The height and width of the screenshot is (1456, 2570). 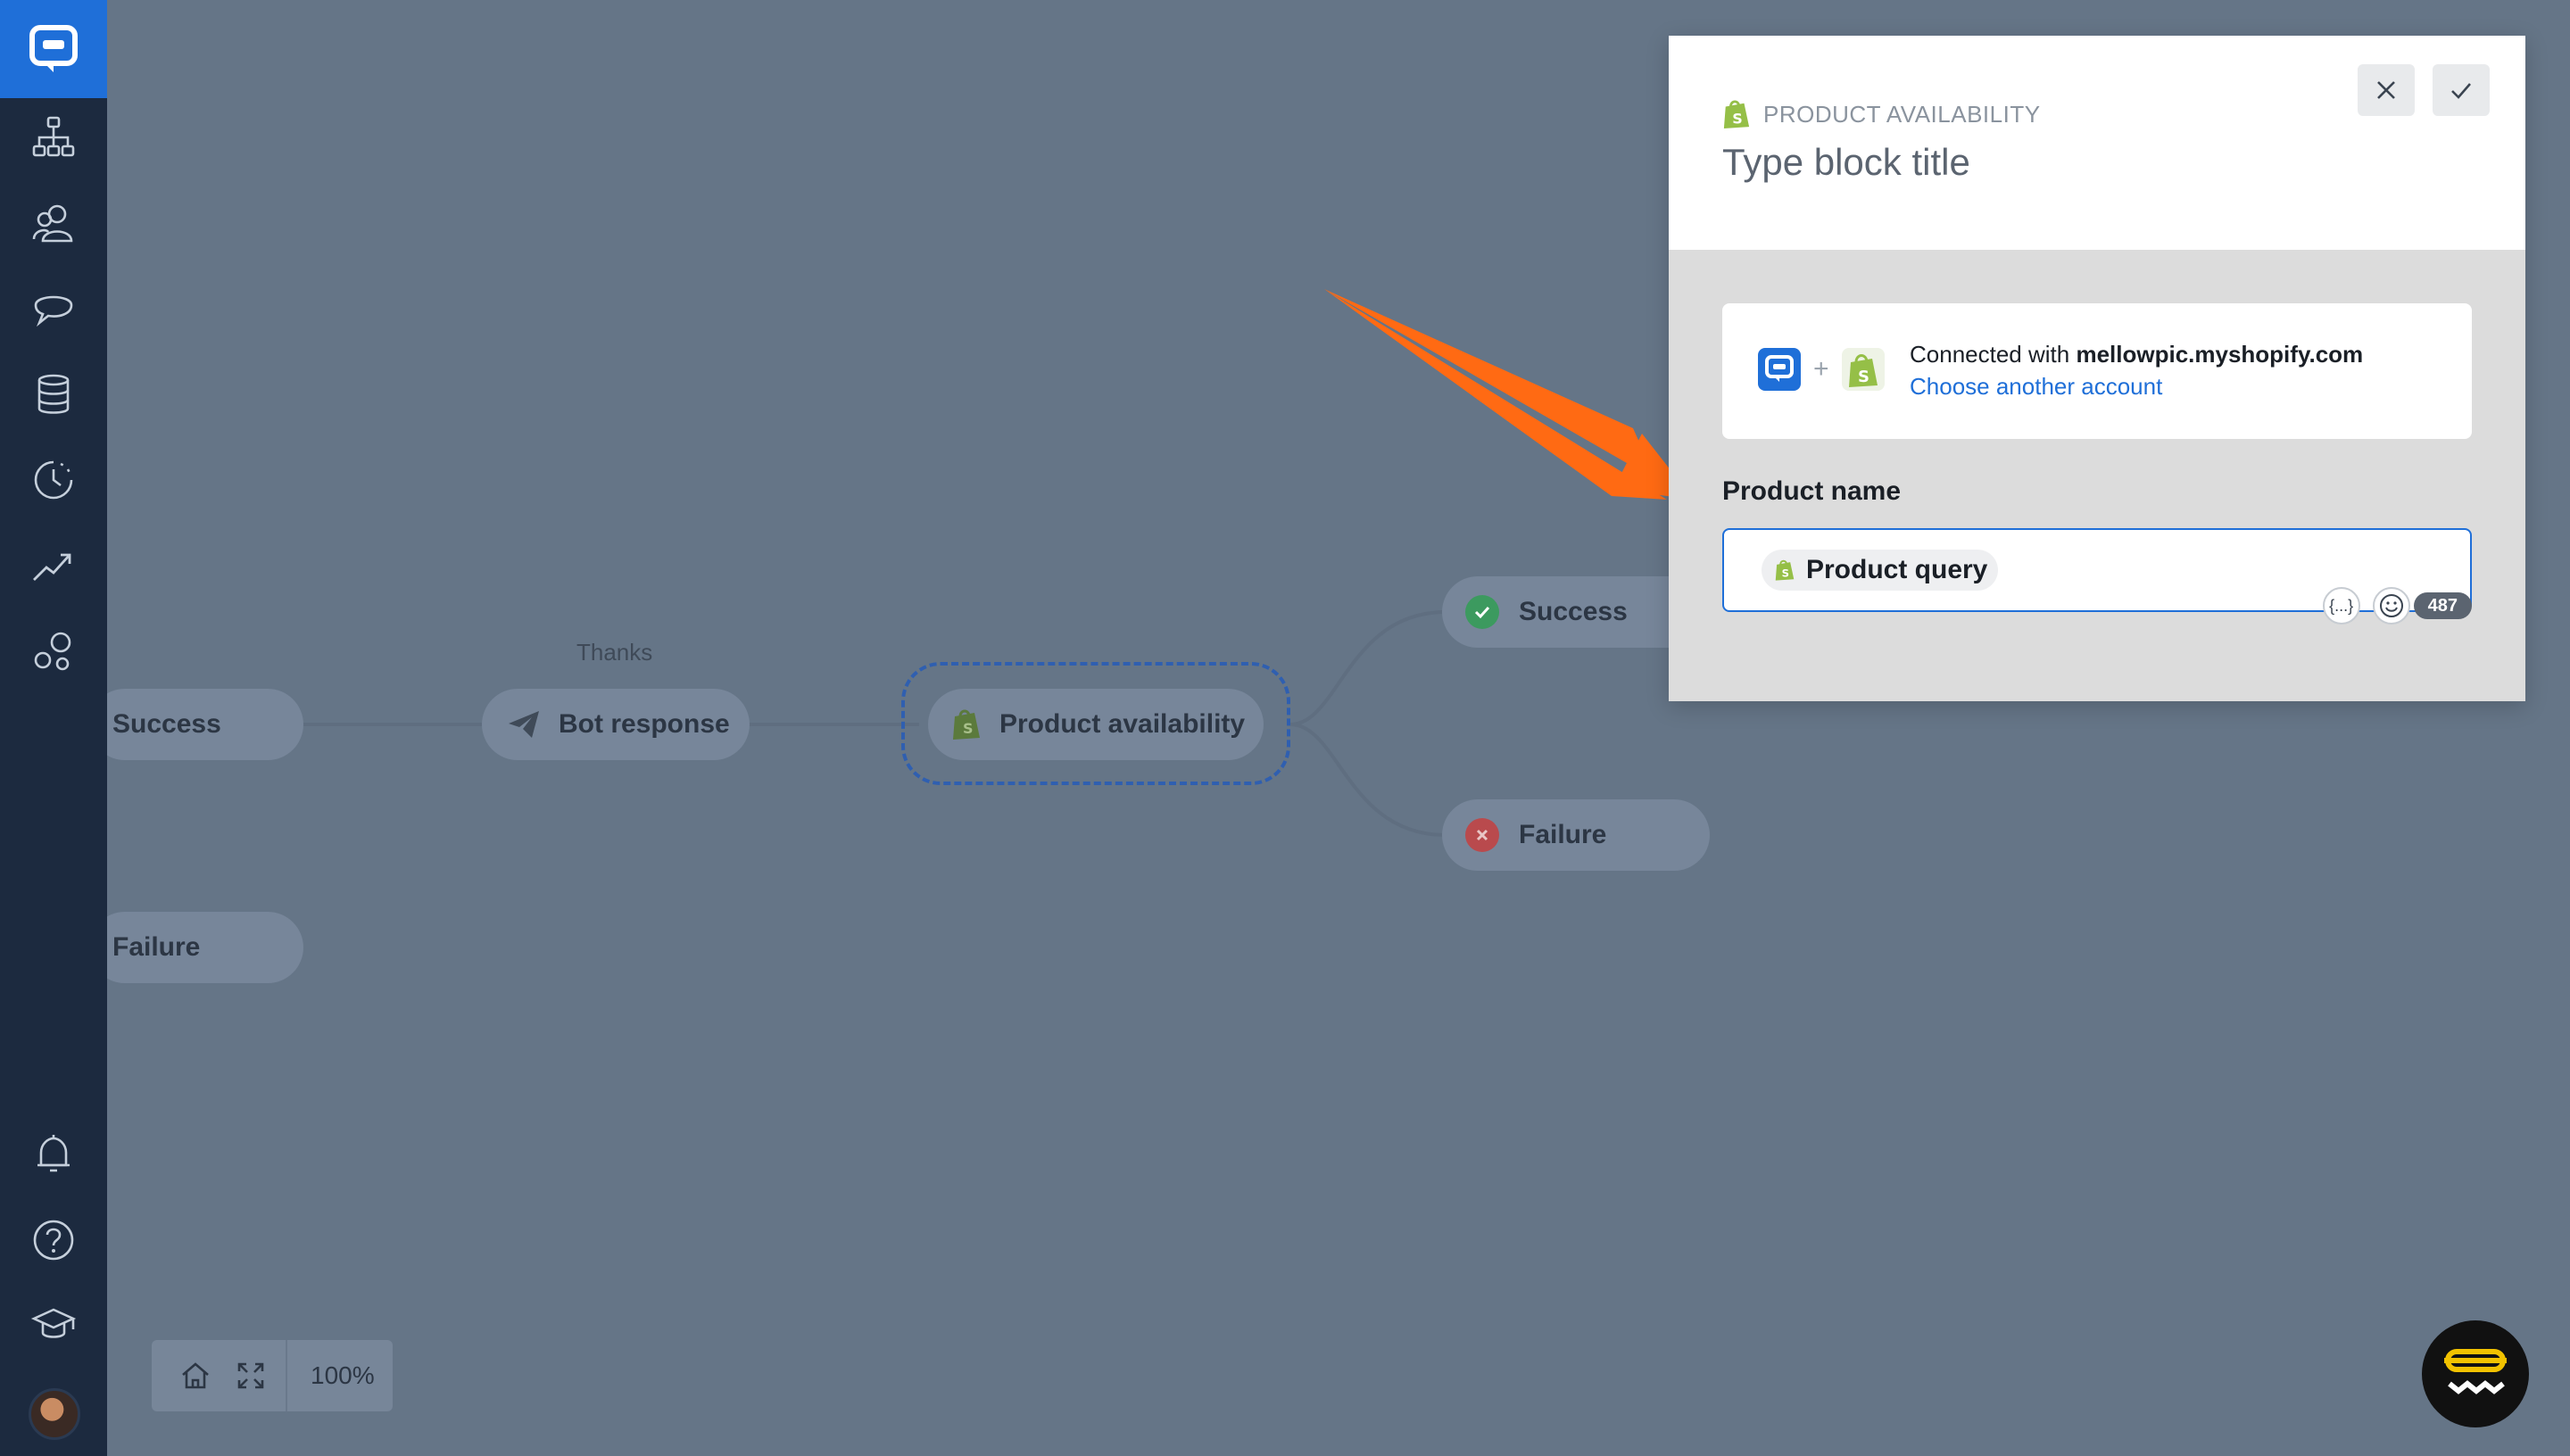 I want to click on bot-response-label: Bot response, so click(x=644, y=724).